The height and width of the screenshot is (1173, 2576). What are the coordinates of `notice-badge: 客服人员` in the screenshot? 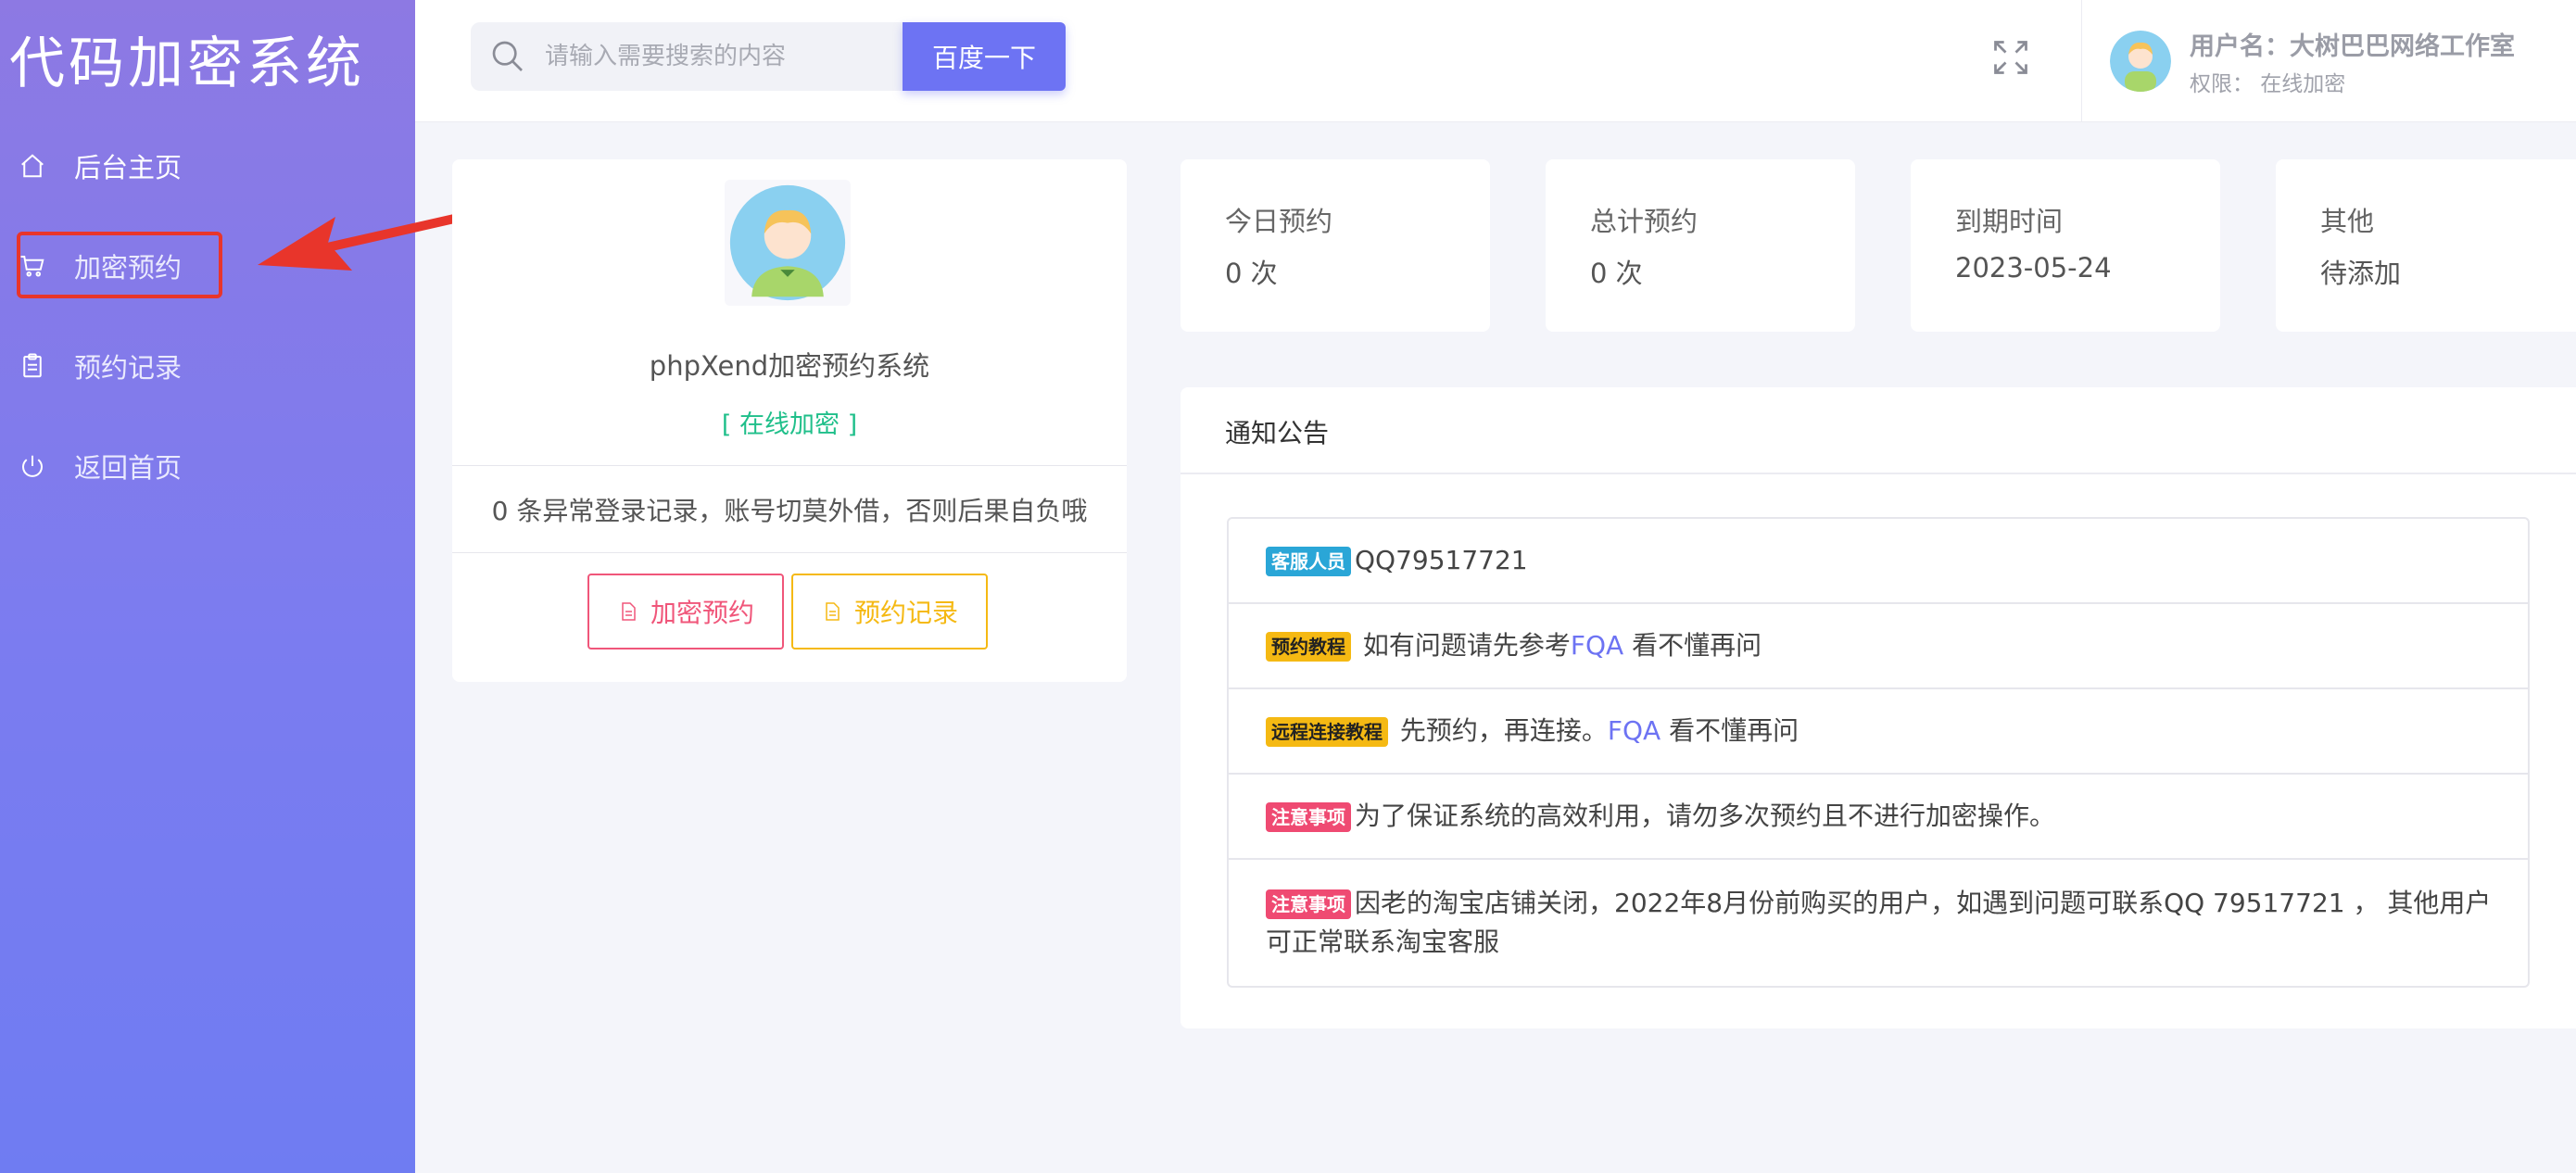 It's located at (1309, 561).